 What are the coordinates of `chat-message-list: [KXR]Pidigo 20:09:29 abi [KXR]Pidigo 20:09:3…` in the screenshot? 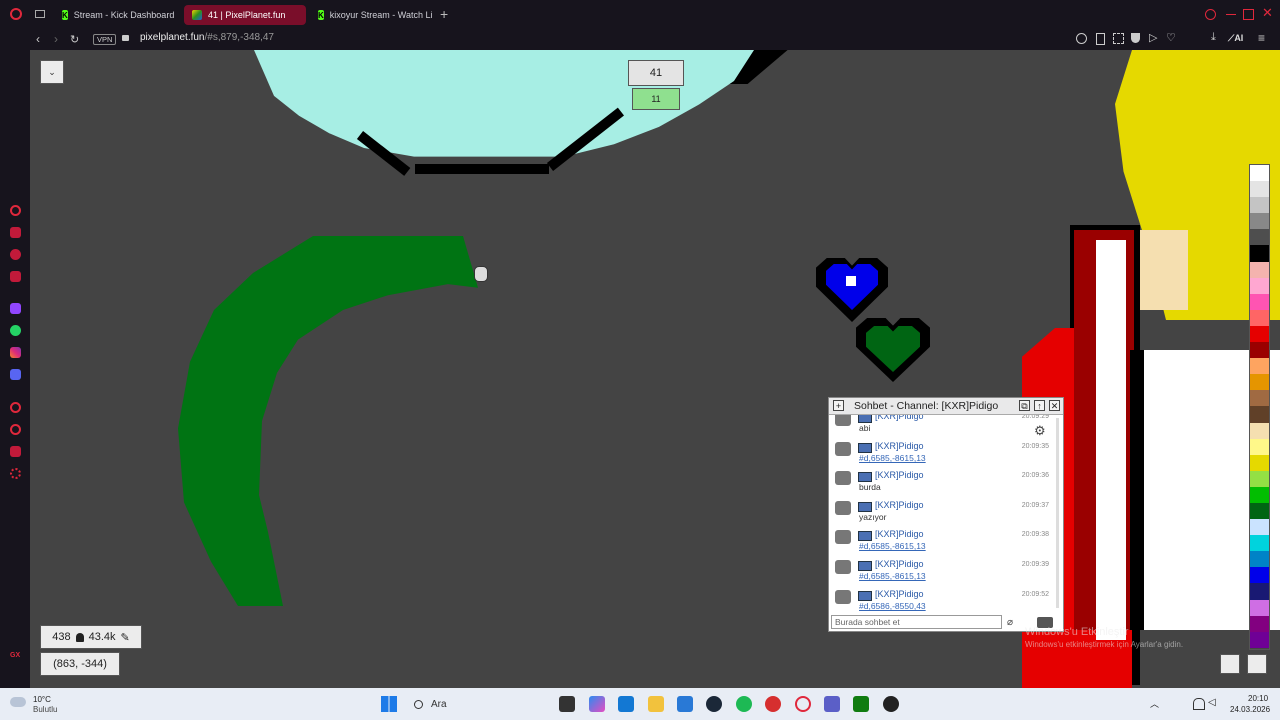 It's located at (945, 513).